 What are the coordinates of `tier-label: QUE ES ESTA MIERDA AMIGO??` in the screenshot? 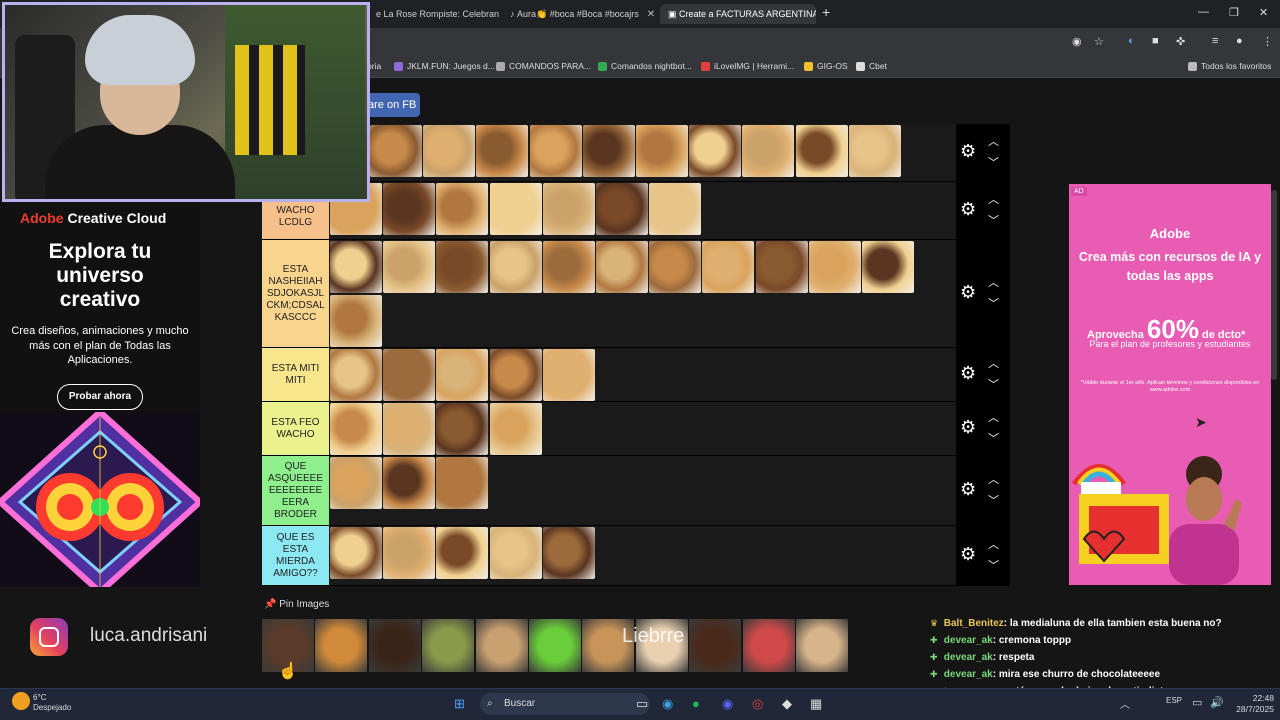 It's located at (295, 555).